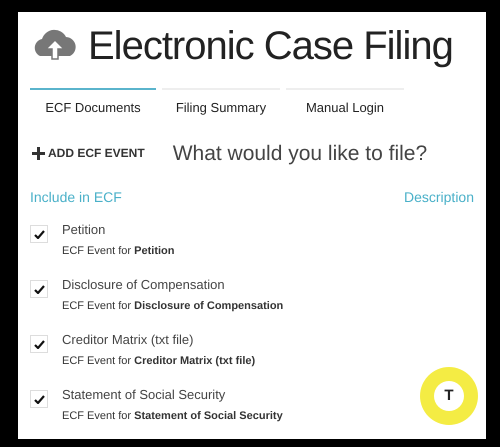 The image size is (500, 447). I want to click on prompt-heading: What would you like to file?, so click(300, 153).